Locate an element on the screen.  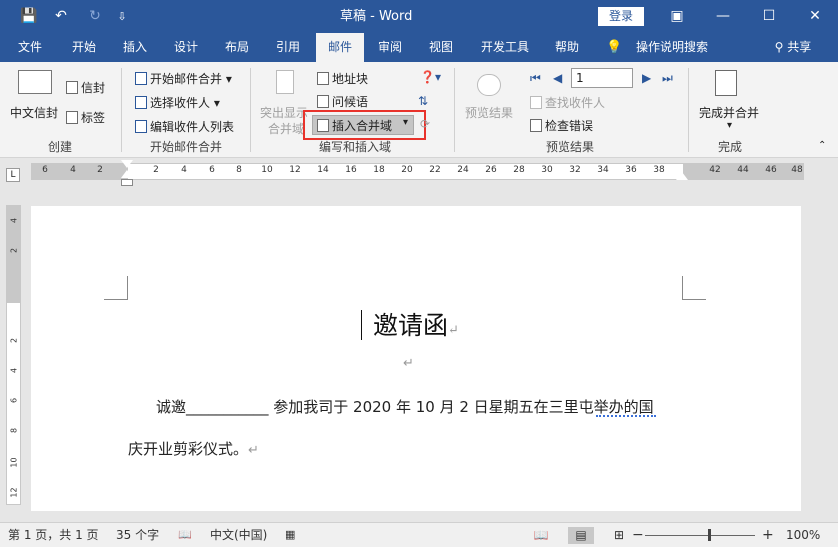
zoom-slider is located at coordinates (700, 535).